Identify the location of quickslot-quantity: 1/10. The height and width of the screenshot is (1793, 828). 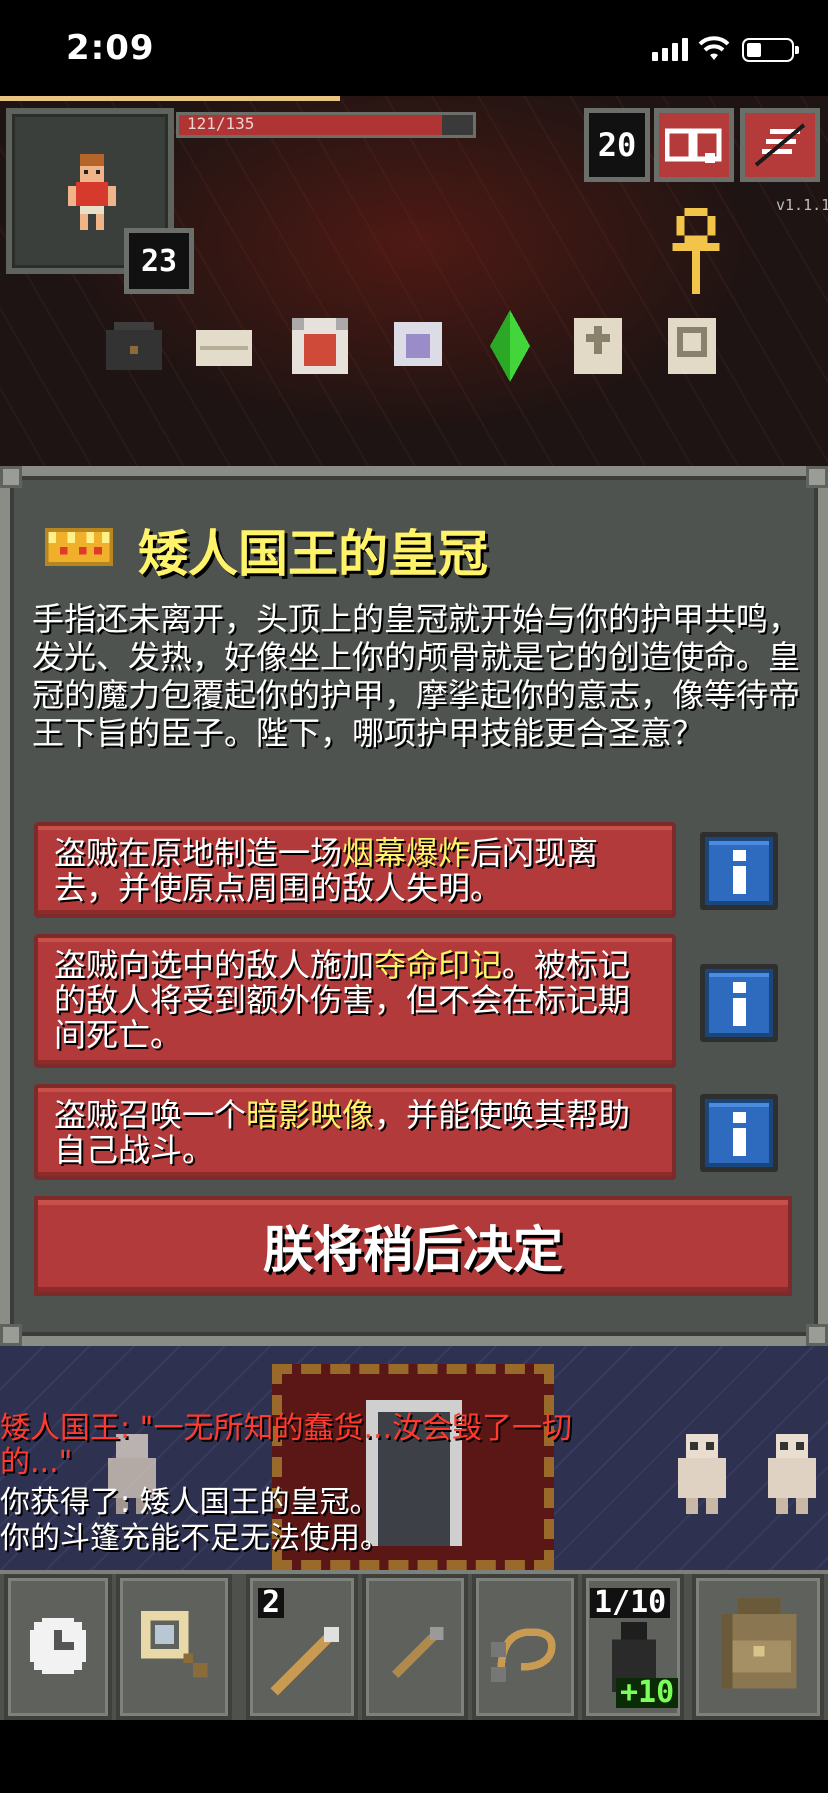
(630, 1603).